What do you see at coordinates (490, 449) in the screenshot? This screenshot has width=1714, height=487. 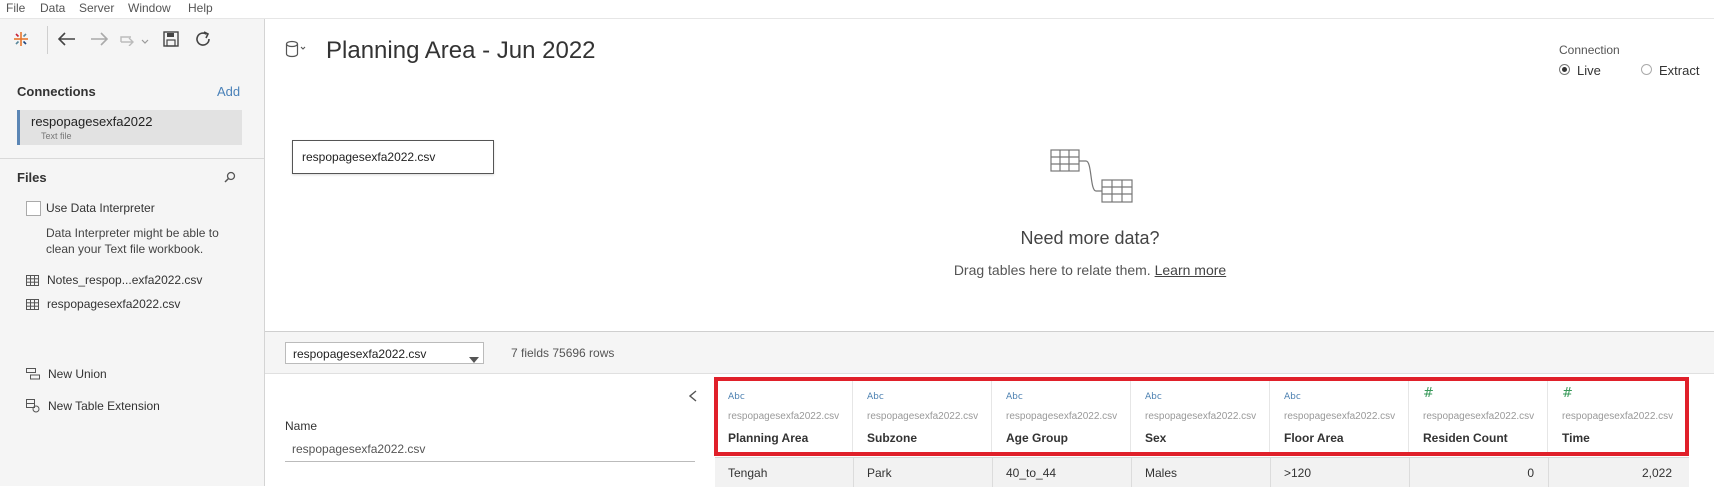 I see `name-input: respopagesexfa2022.csv` at bounding box center [490, 449].